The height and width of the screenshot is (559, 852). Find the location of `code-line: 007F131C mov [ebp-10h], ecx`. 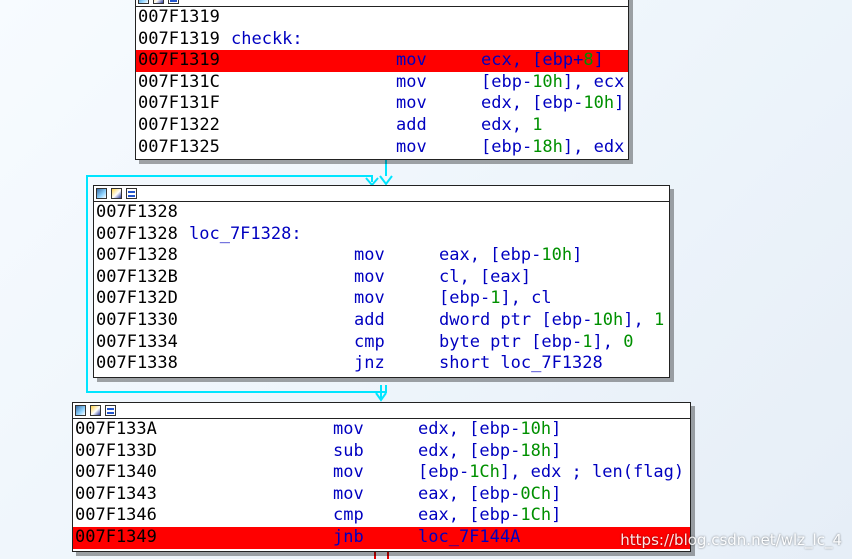

code-line: 007F131C mov [ebp-10h], ecx is located at coordinates (382, 83).